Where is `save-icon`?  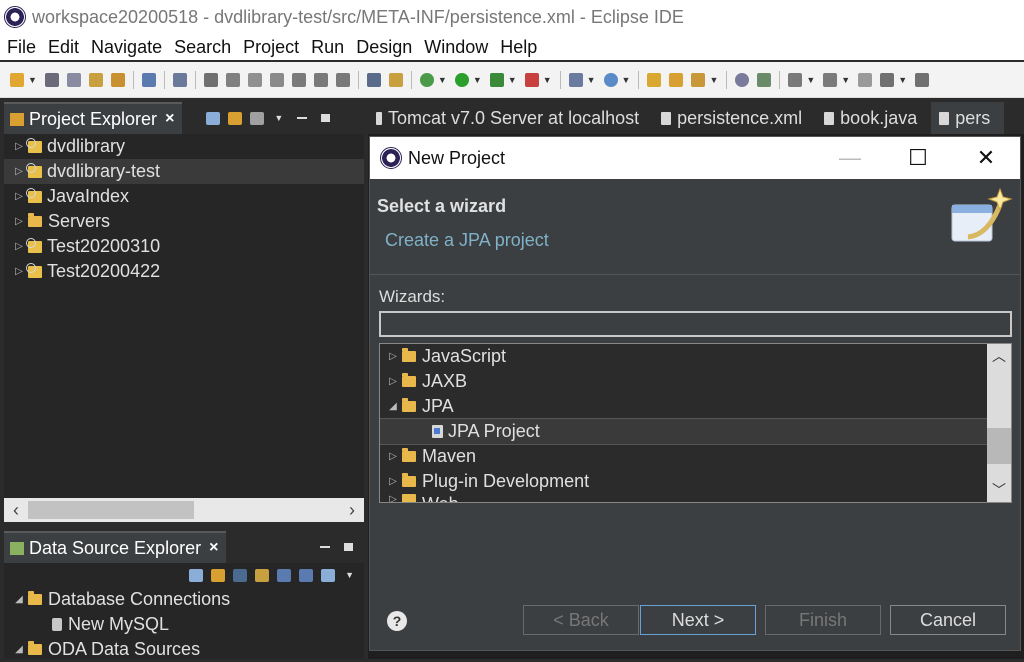
save-icon is located at coordinates (51, 79).